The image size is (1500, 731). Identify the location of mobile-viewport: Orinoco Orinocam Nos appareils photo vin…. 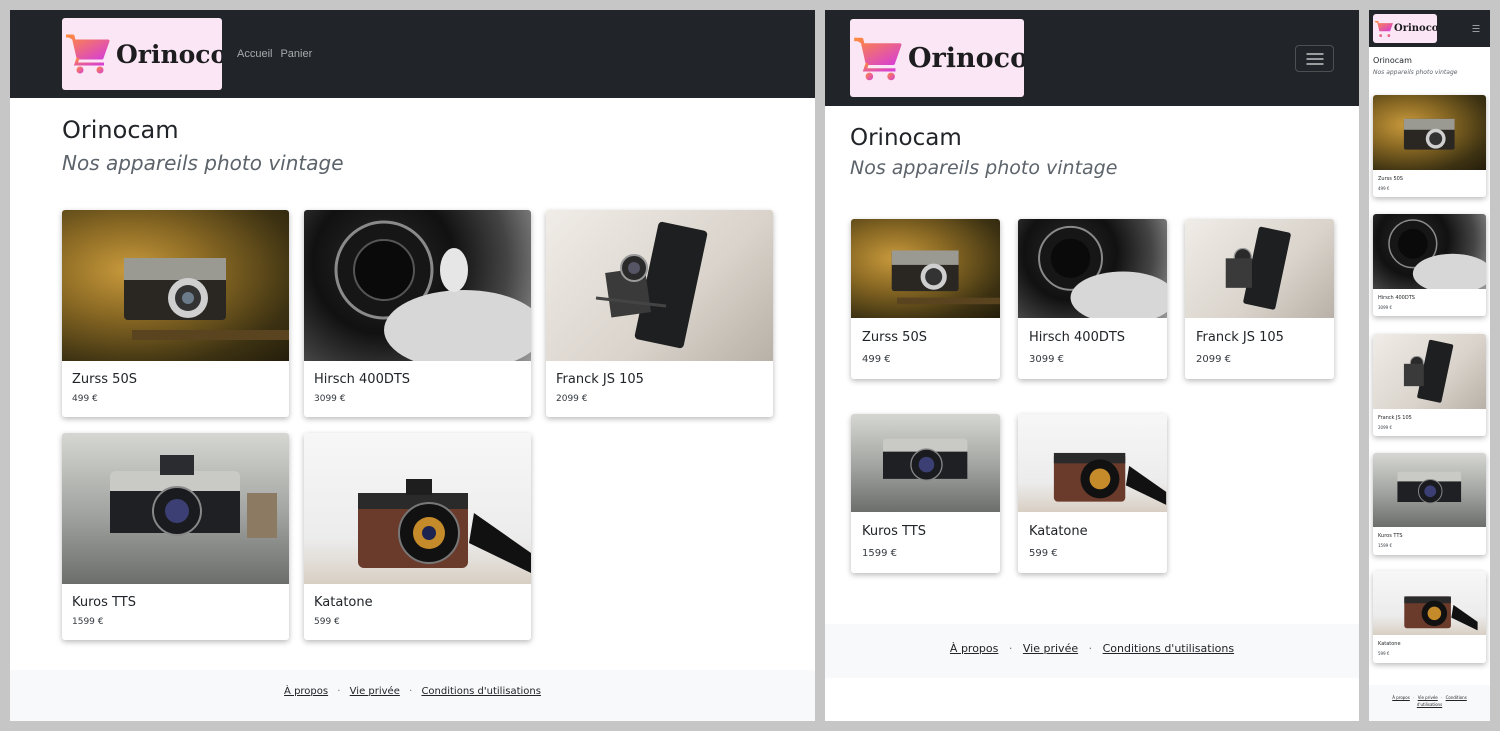
(1429, 365).